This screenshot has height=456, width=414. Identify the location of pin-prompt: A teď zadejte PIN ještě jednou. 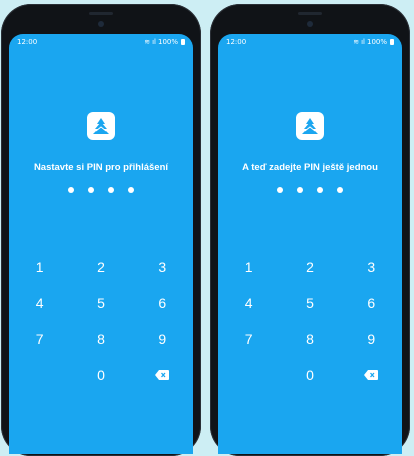
(310, 167).